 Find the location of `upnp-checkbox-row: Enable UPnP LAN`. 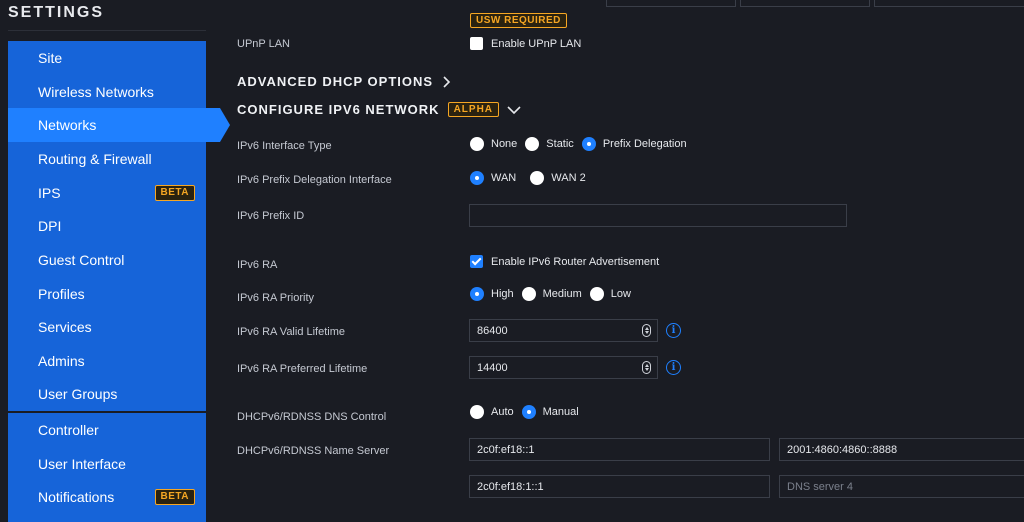

upnp-checkbox-row: Enable UPnP LAN is located at coordinates (525, 43).